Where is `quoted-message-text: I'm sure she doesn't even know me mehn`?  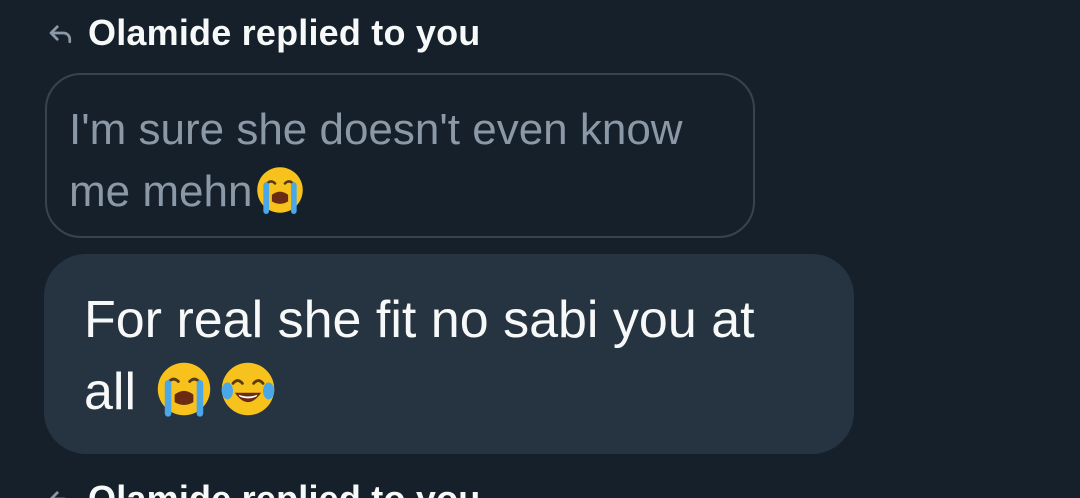
quoted-message-text: I'm sure she doesn't even know me mehn is located at coordinates (376, 160).